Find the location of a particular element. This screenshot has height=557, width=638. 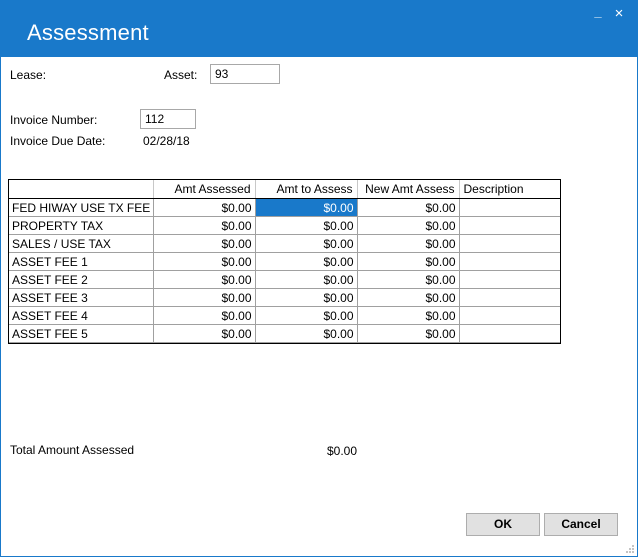

total-amount-value: $0.00 is located at coordinates (342, 451).